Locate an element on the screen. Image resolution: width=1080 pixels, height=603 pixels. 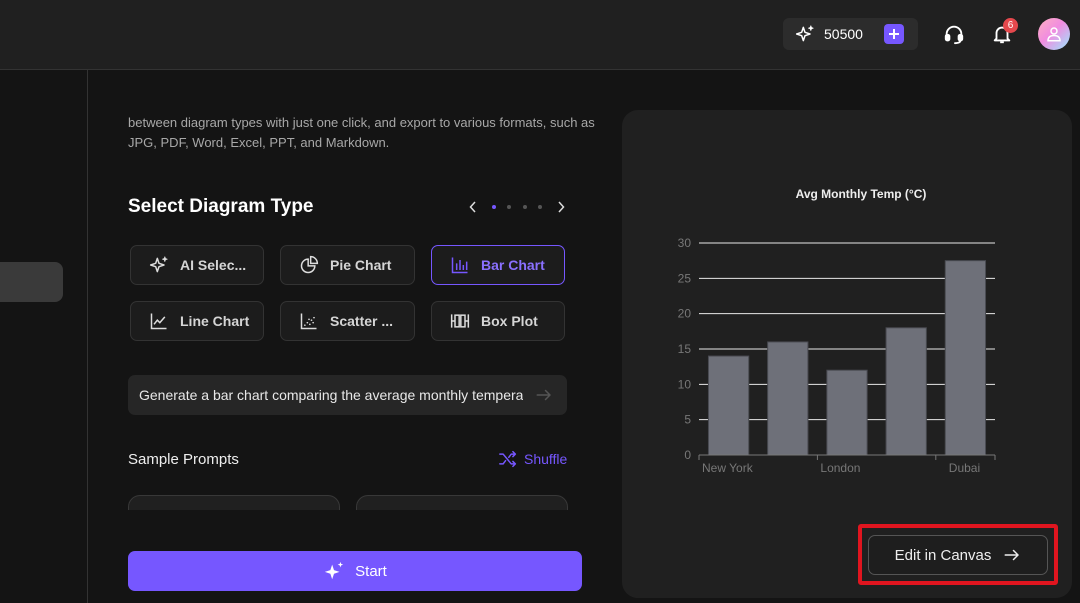
y-tick-label: 10 is located at coordinates (685, 384).